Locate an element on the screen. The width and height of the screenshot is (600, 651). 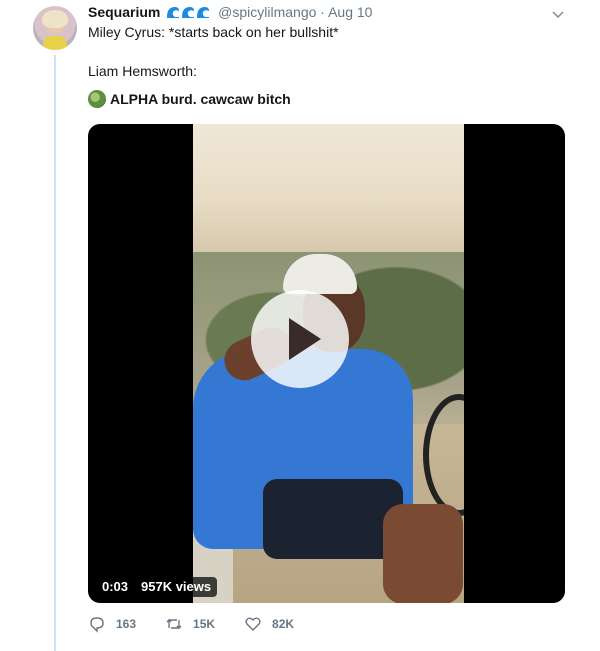
retweet-button: 15K is located at coordinates (190, 624).